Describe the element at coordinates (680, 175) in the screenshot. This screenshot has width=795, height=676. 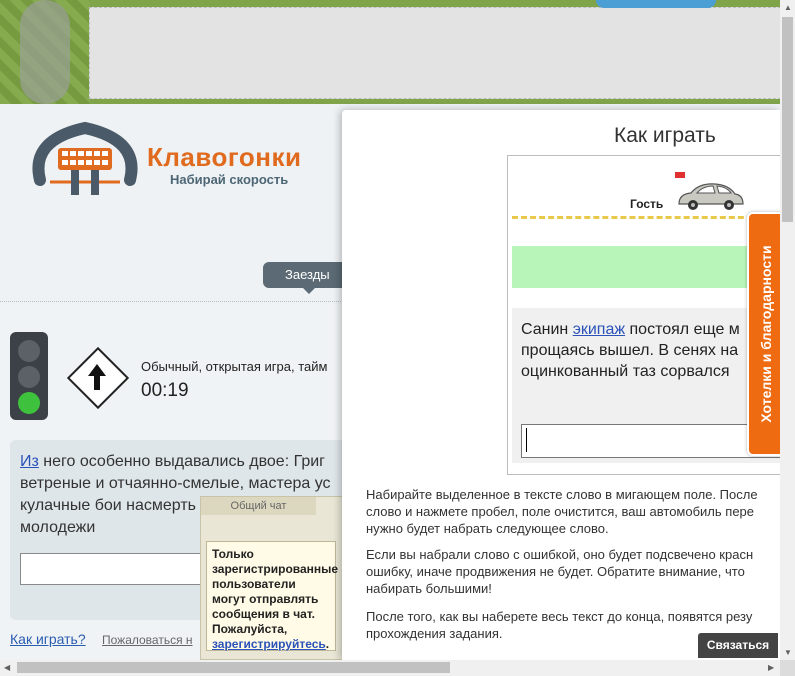
I see `flag-icon` at that location.